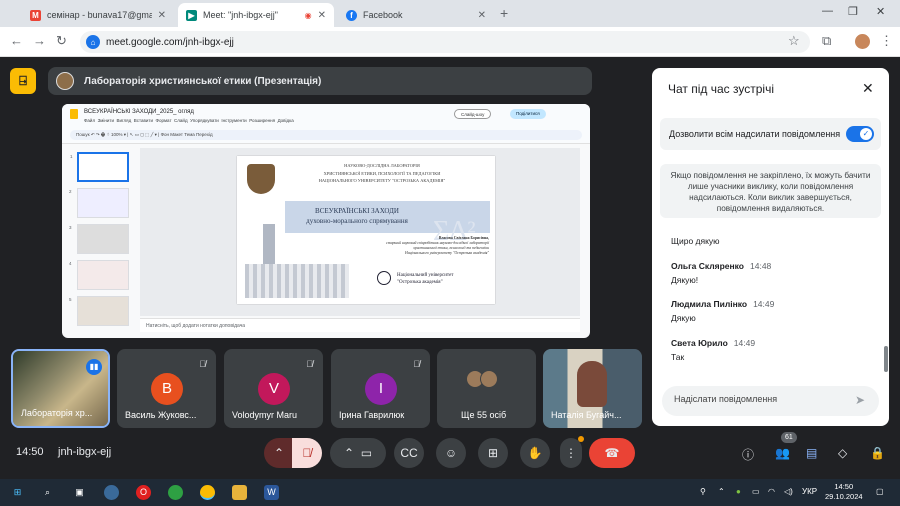 Image resolution: width=900 pixels, height=506 pixels. I want to click on people-icon: 👥, so click(782, 453).